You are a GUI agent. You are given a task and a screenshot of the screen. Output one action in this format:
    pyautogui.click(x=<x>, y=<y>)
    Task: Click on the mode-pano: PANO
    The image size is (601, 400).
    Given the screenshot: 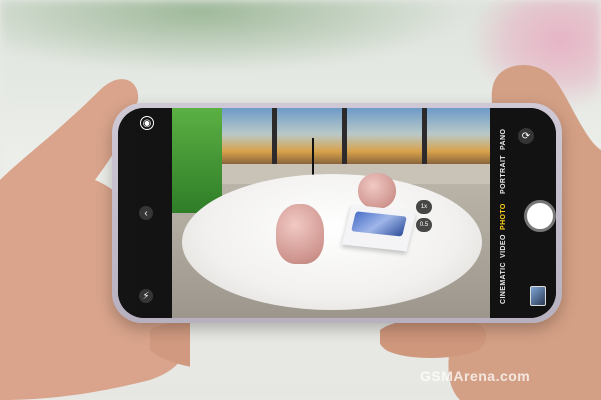 What is the action you would take?
    pyautogui.click(x=503, y=139)
    